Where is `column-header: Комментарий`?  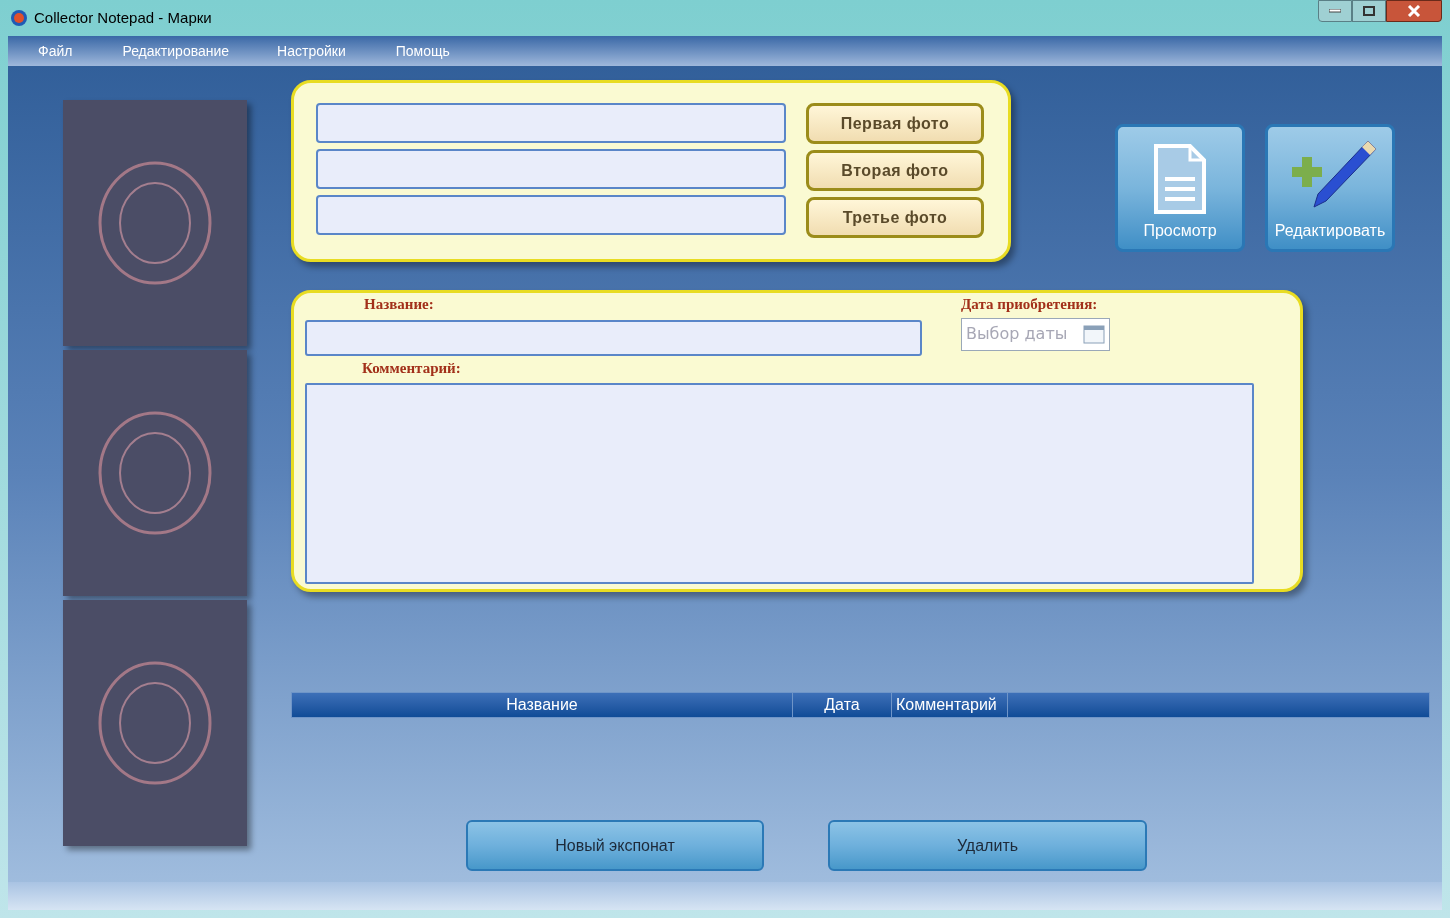 column-header: Комментарий is located at coordinates (950, 705).